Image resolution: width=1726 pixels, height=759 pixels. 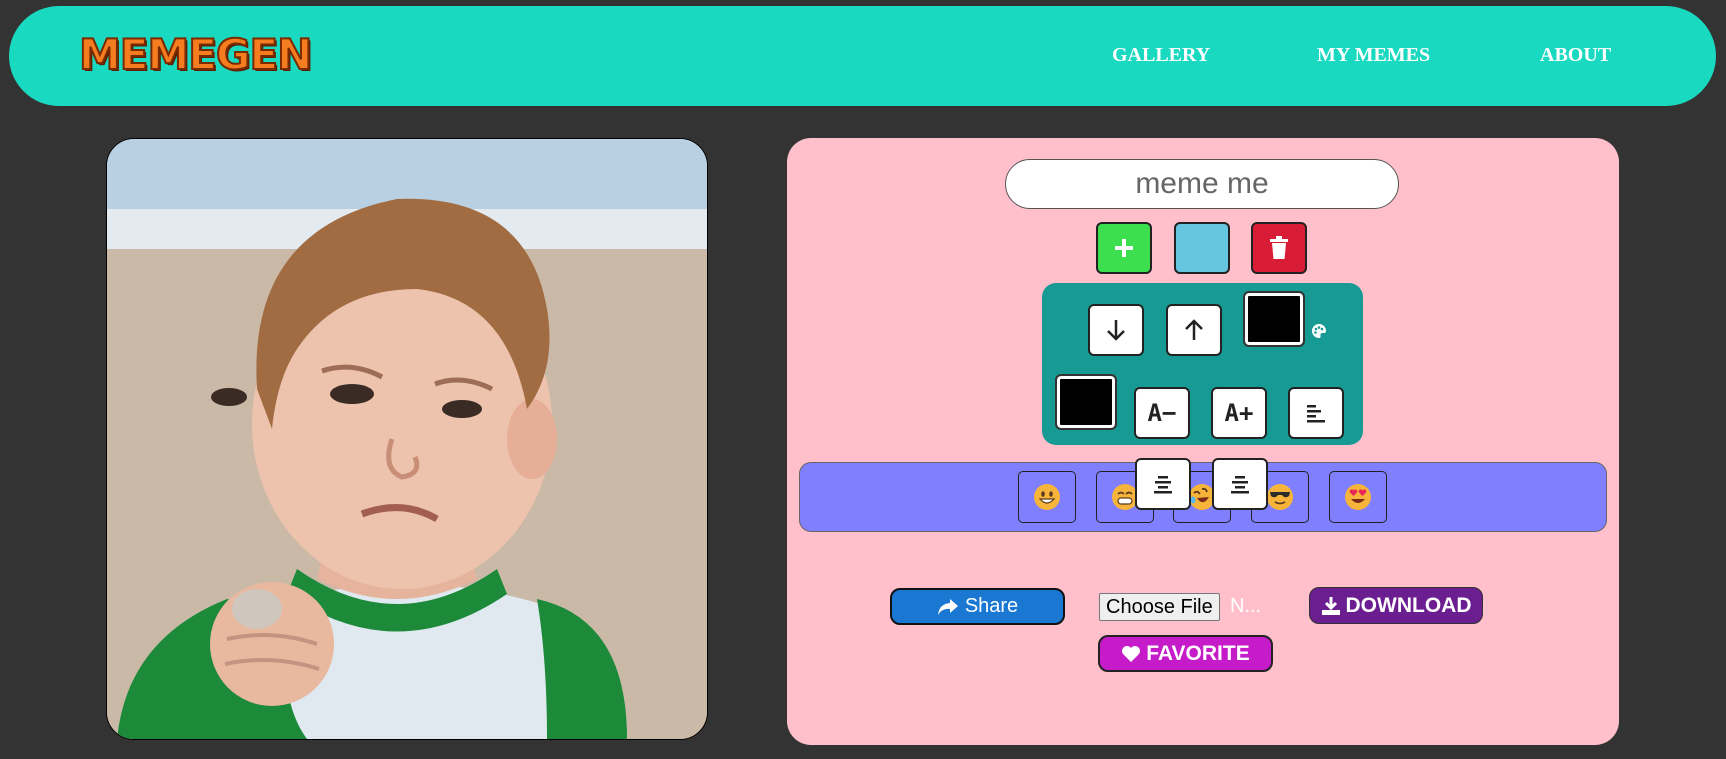 I want to click on align-left-icon, so click(x=1316, y=414).